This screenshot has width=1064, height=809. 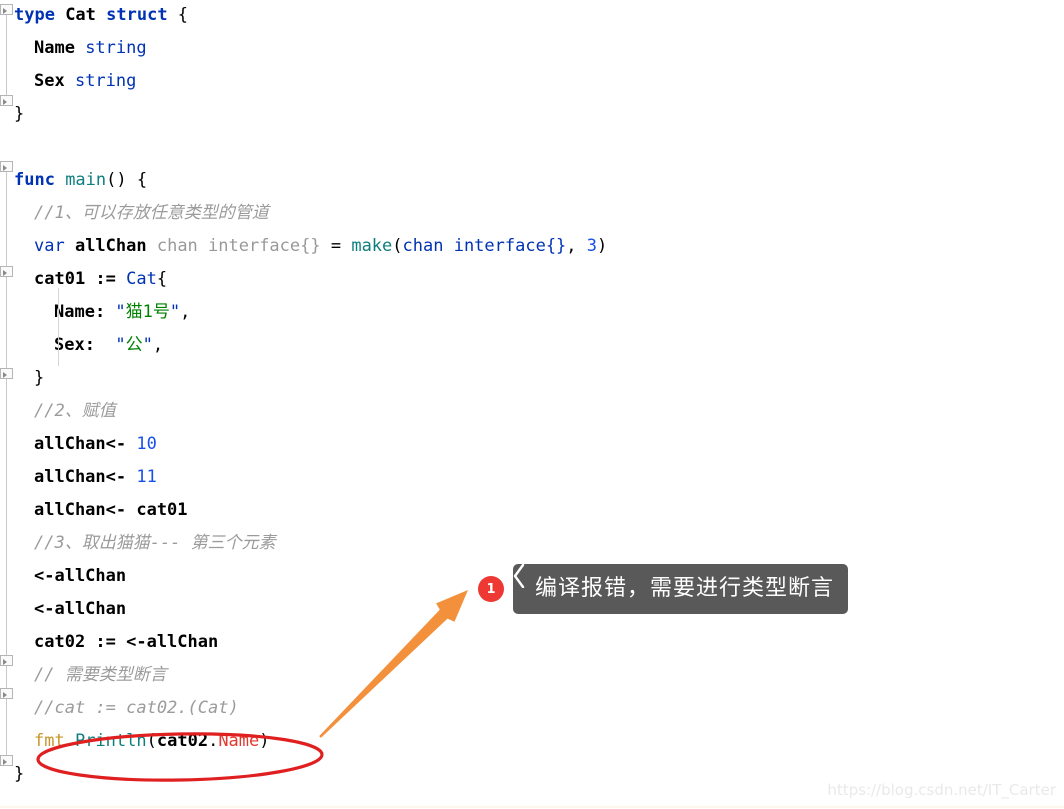 I want to click on code-token: allChan<- cat01, so click(x=111, y=510).